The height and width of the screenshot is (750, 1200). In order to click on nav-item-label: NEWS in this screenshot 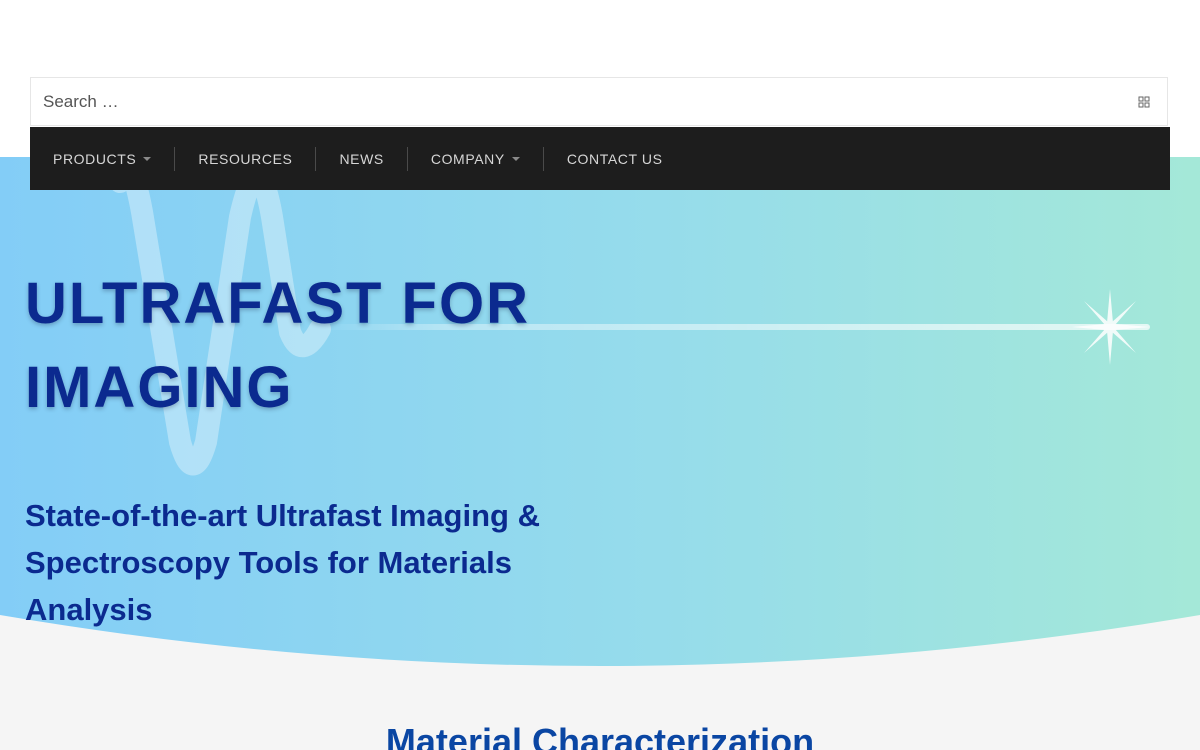, I will do `click(361, 158)`.